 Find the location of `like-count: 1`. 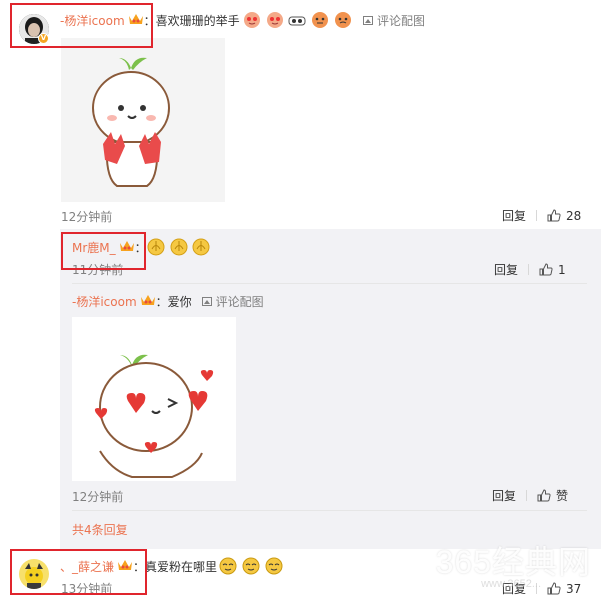

like-count: 1 is located at coordinates (562, 269).